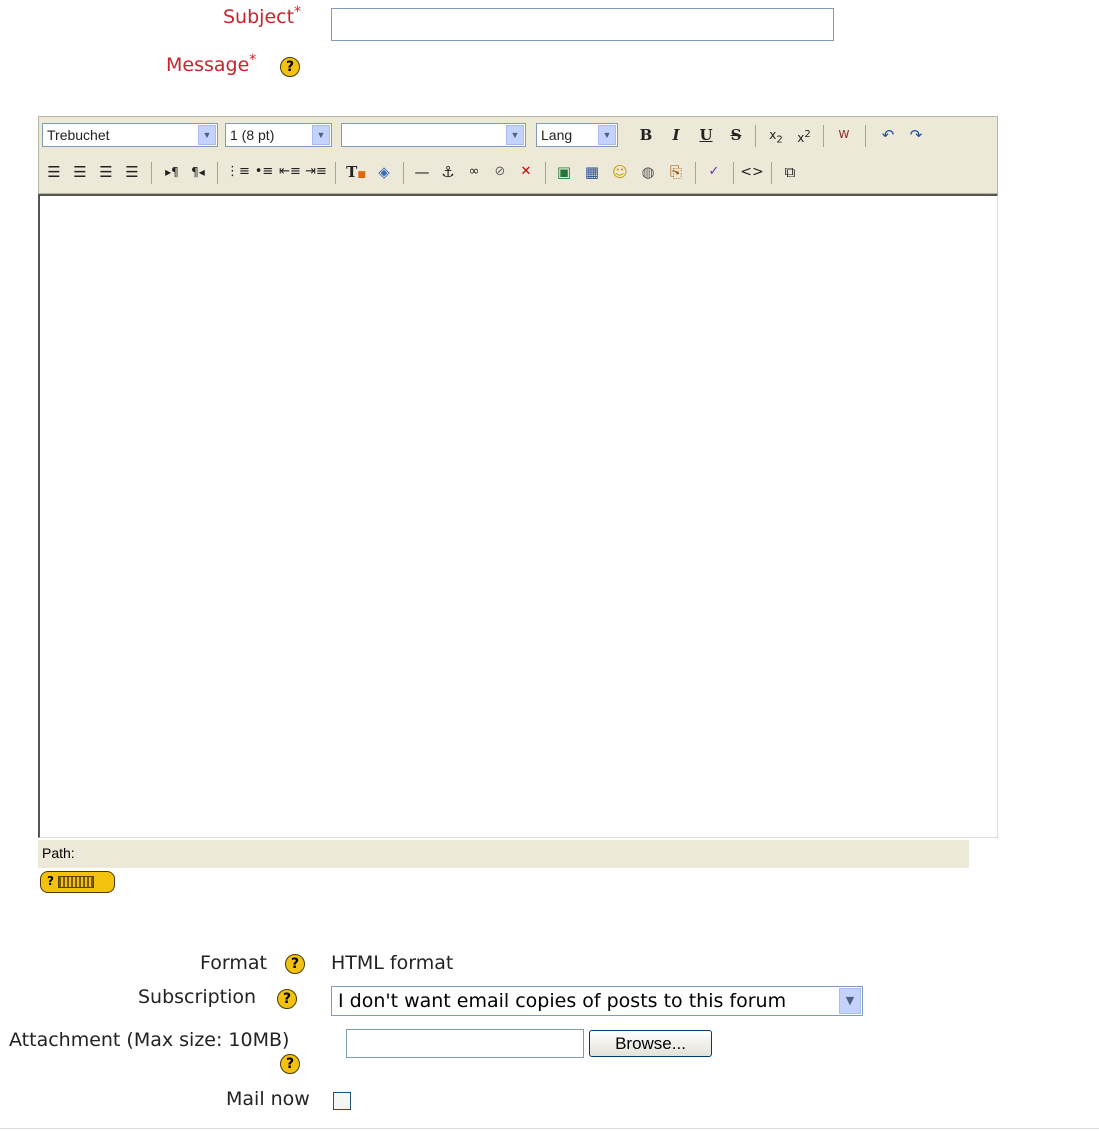 This screenshot has height=1131, width=1099. Describe the element at coordinates (106, 172) in the screenshot. I see `align-right-icon: ☰` at that location.